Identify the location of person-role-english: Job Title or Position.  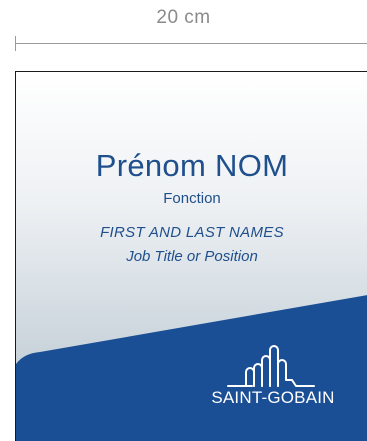
(192, 256).